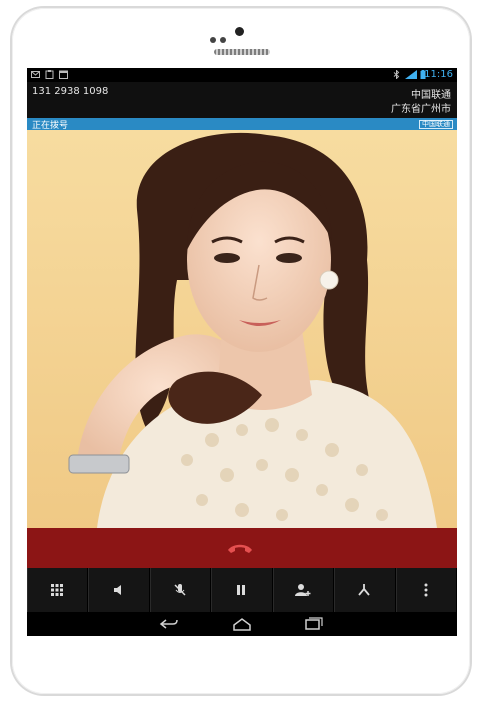  What do you see at coordinates (314, 624) in the screenshot?
I see `recent-apps-icon` at bounding box center [314, 624].